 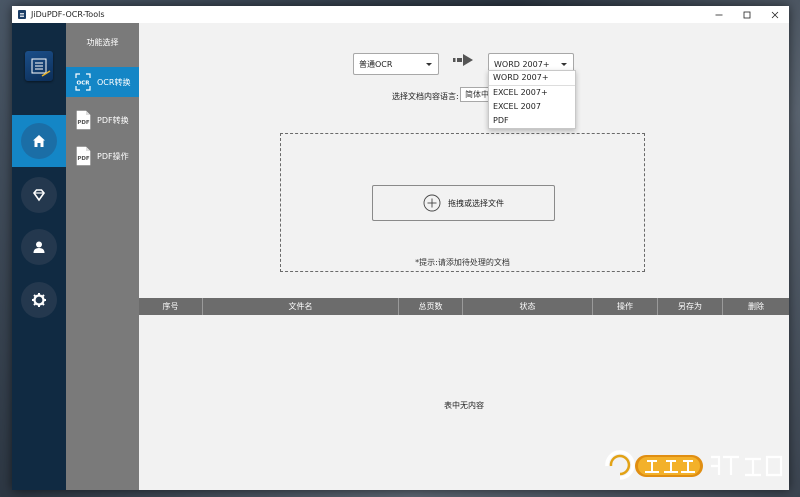 I want to click on ocr-icon: OCR, so click(x=83, y=82).